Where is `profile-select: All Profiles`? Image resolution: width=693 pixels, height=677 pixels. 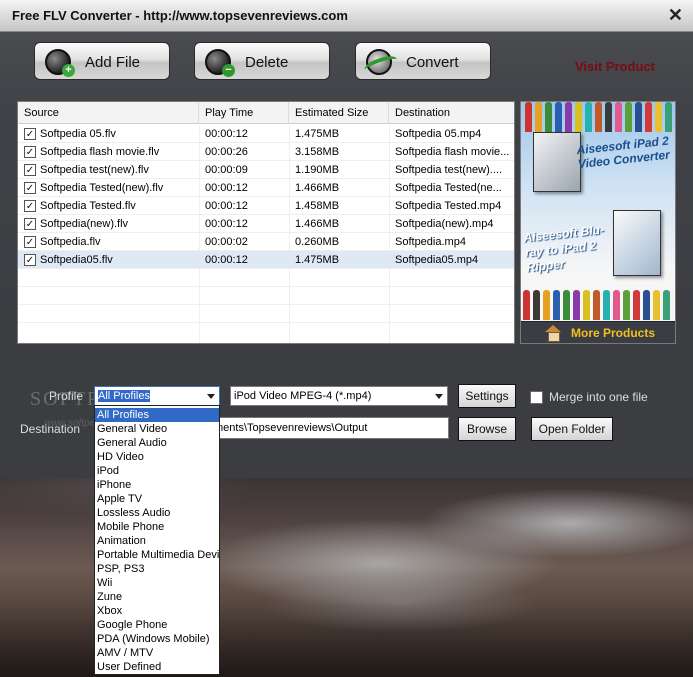 profile-select: All Profiles is located at coordinates (157, 396).